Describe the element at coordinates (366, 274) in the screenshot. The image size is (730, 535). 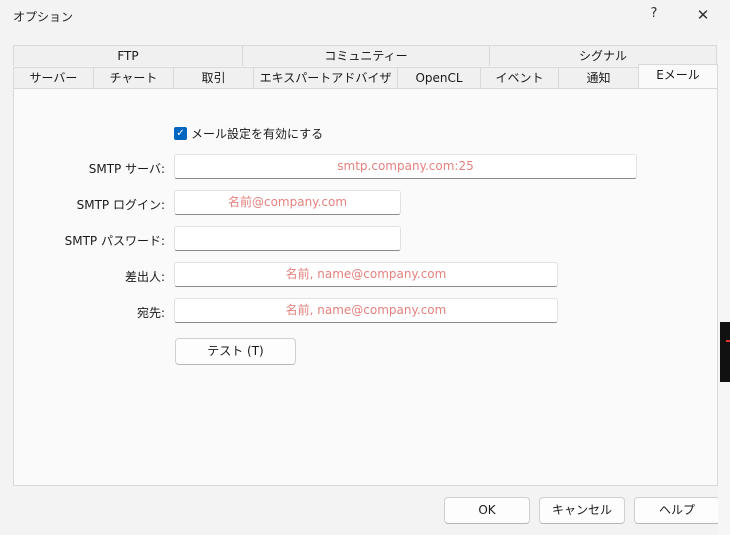
I see `from-input: 名前, name@company.com` at that location.